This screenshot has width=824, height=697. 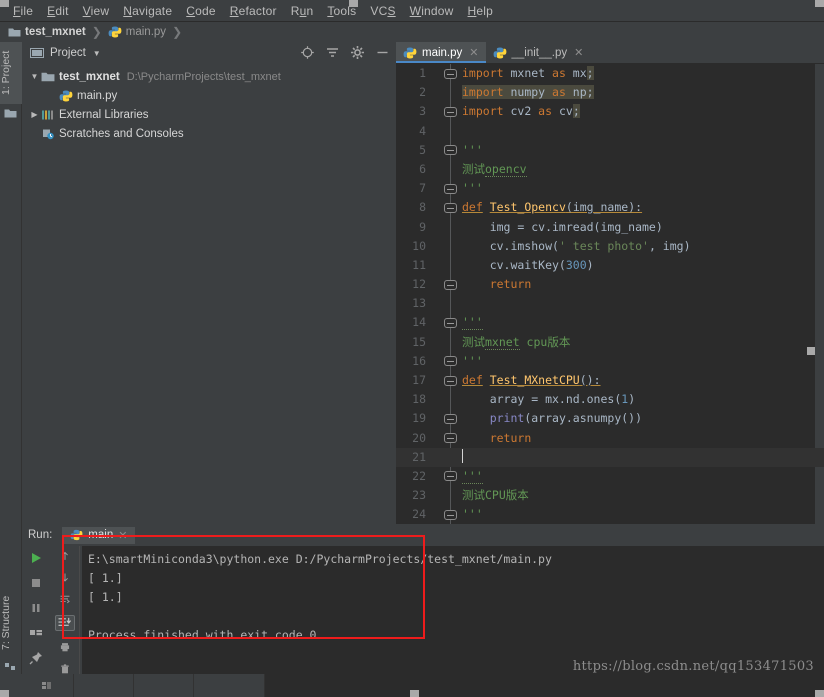 I want to click on run-icon, so click(x=36, y=558).